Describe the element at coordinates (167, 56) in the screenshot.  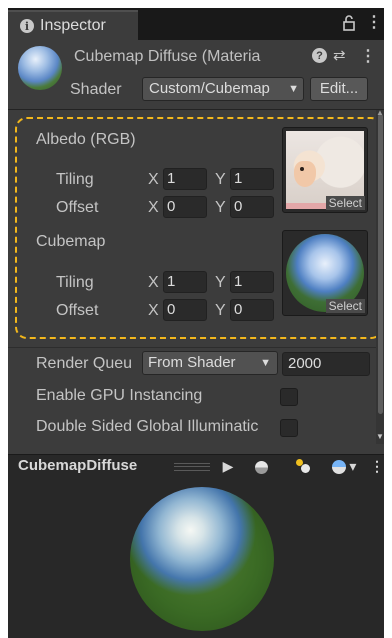
I see `material-title: Cubemap Diffuse (Materia` at that location.